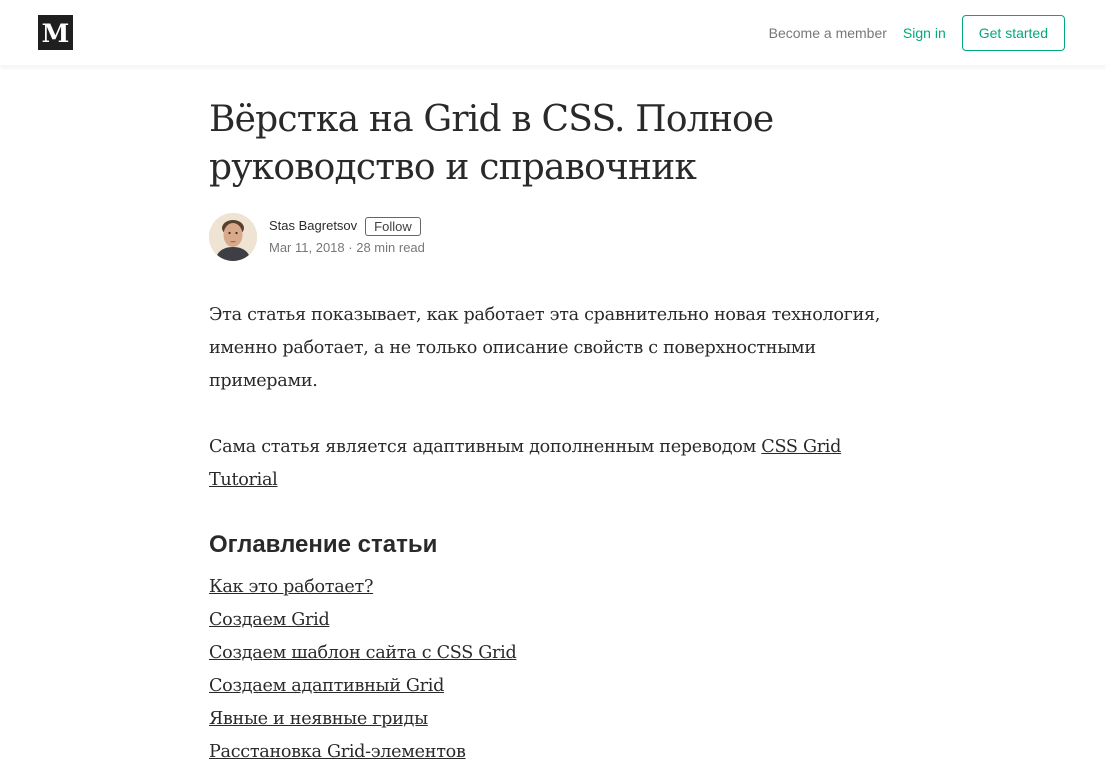 The width and height of the screenshot is (1106, 776). I want to click on medium-logo-icon: M, so click(55, 32).